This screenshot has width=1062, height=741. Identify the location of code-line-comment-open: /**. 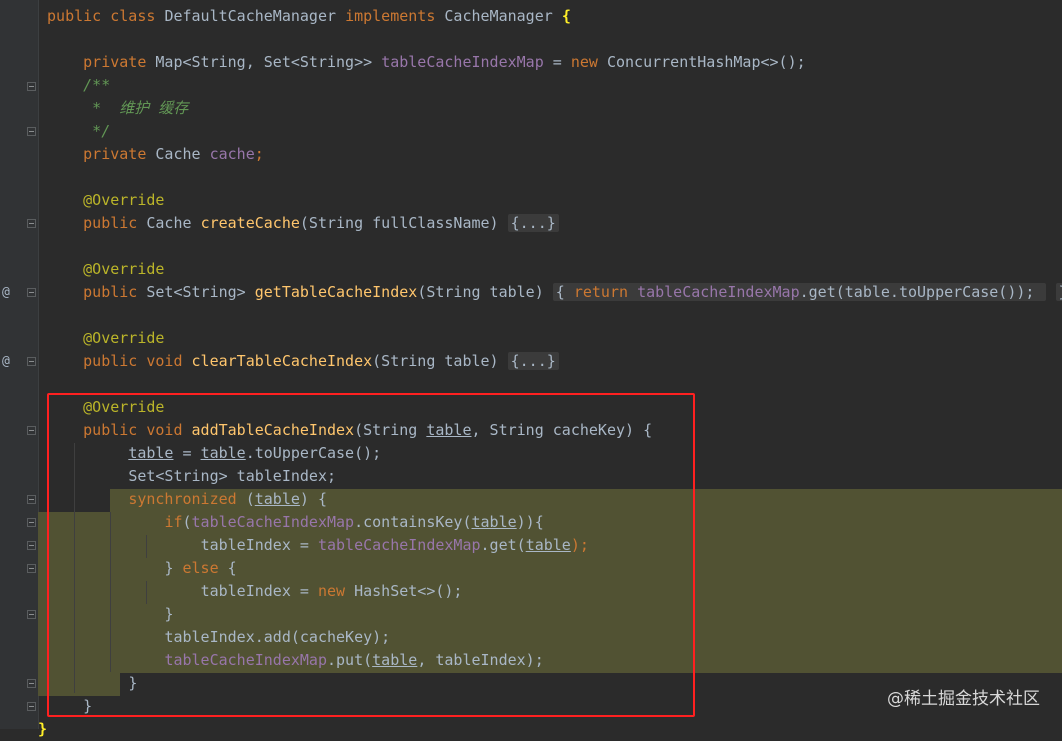
(550, 85).